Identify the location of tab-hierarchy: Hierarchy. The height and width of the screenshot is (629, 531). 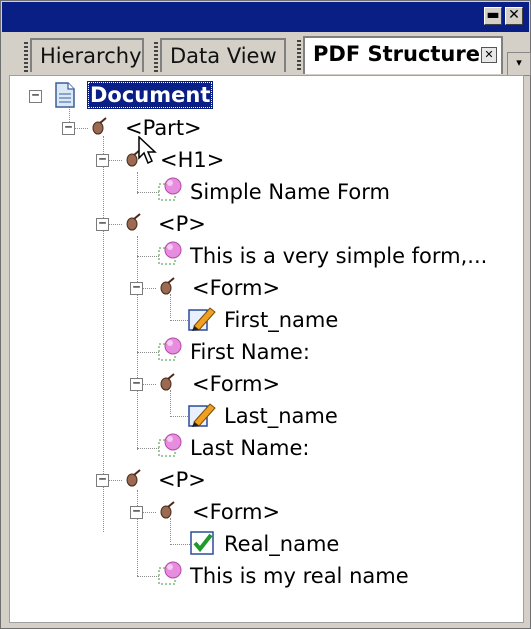
(84, 55).